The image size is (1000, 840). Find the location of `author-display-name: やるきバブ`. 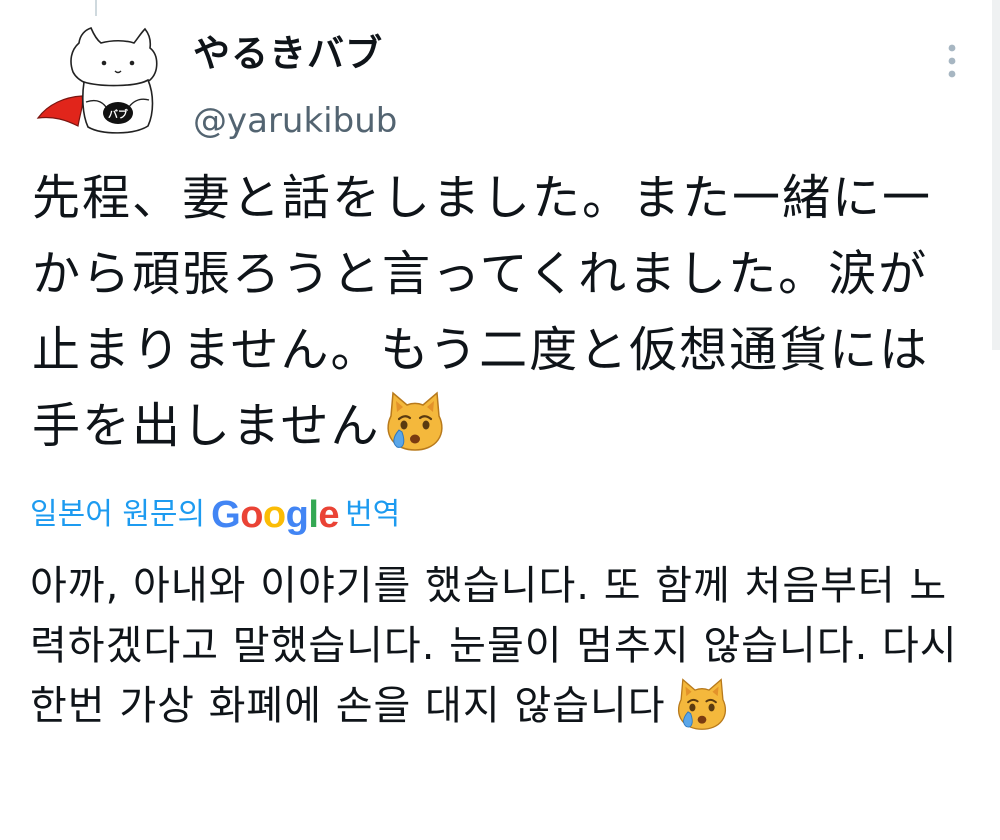

author-display-name: やるきバブ is located at coordinates (288, 54).